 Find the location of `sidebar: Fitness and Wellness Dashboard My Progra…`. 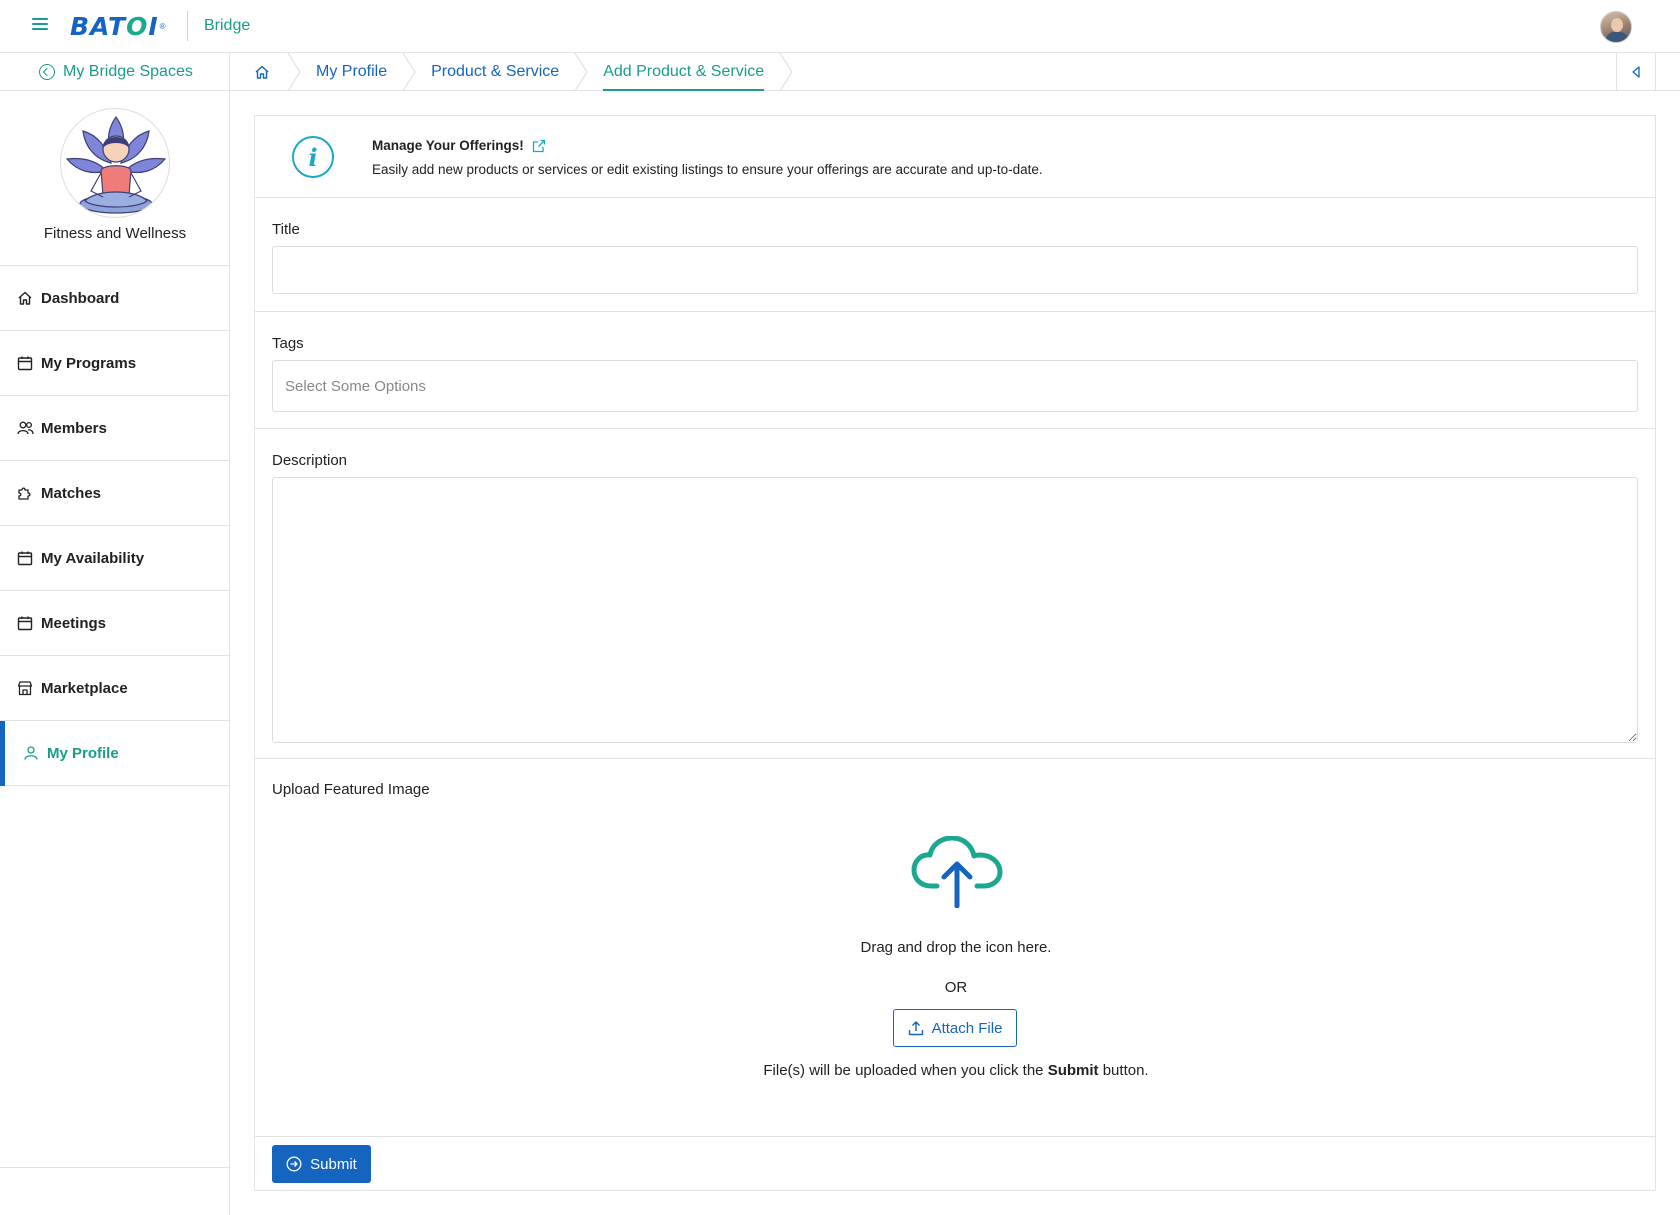

sidebar: Fitness and Wellness Dashboard My Progra… is located at coordinates (115, 653).